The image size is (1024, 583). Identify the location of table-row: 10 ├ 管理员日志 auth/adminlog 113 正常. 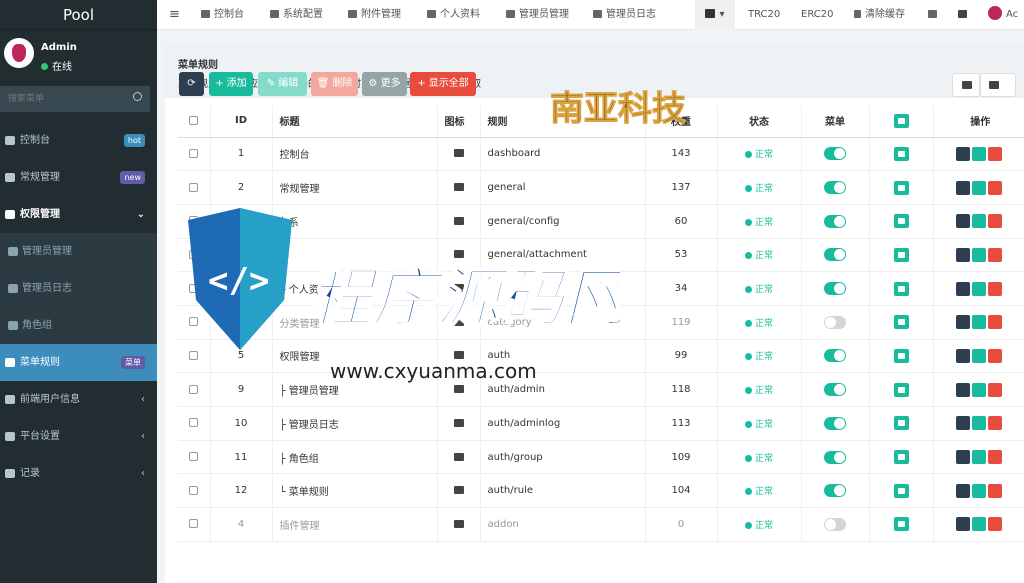
(601, 423).